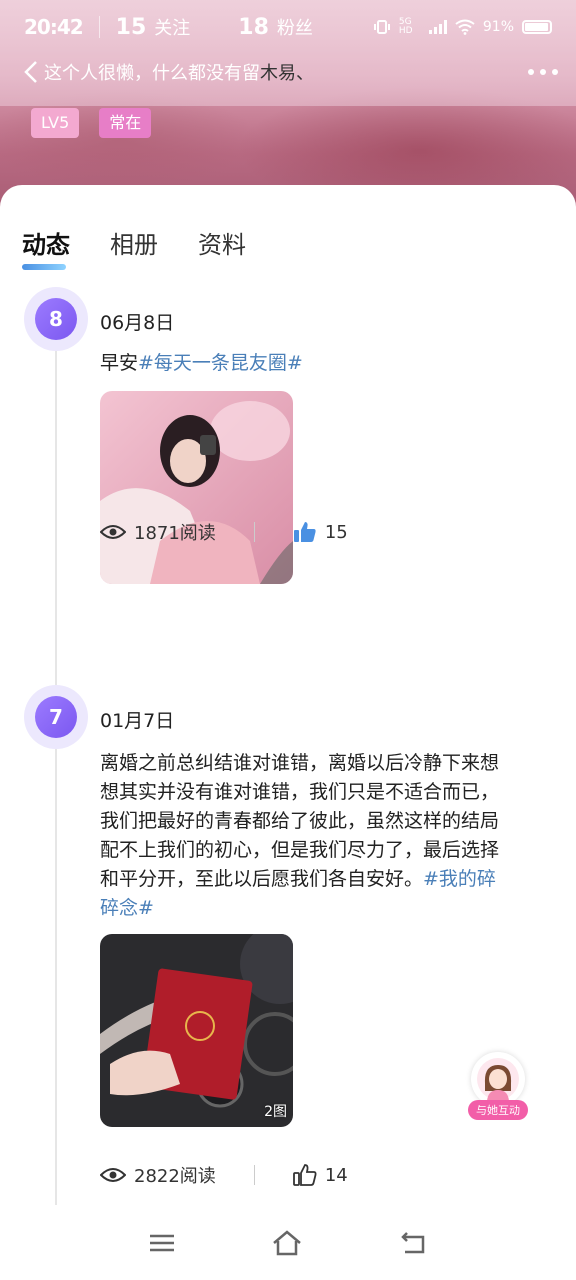  Describe the element at coordinates (125, 123) in the screenshot. I see `status-badge: 常在` at that location.